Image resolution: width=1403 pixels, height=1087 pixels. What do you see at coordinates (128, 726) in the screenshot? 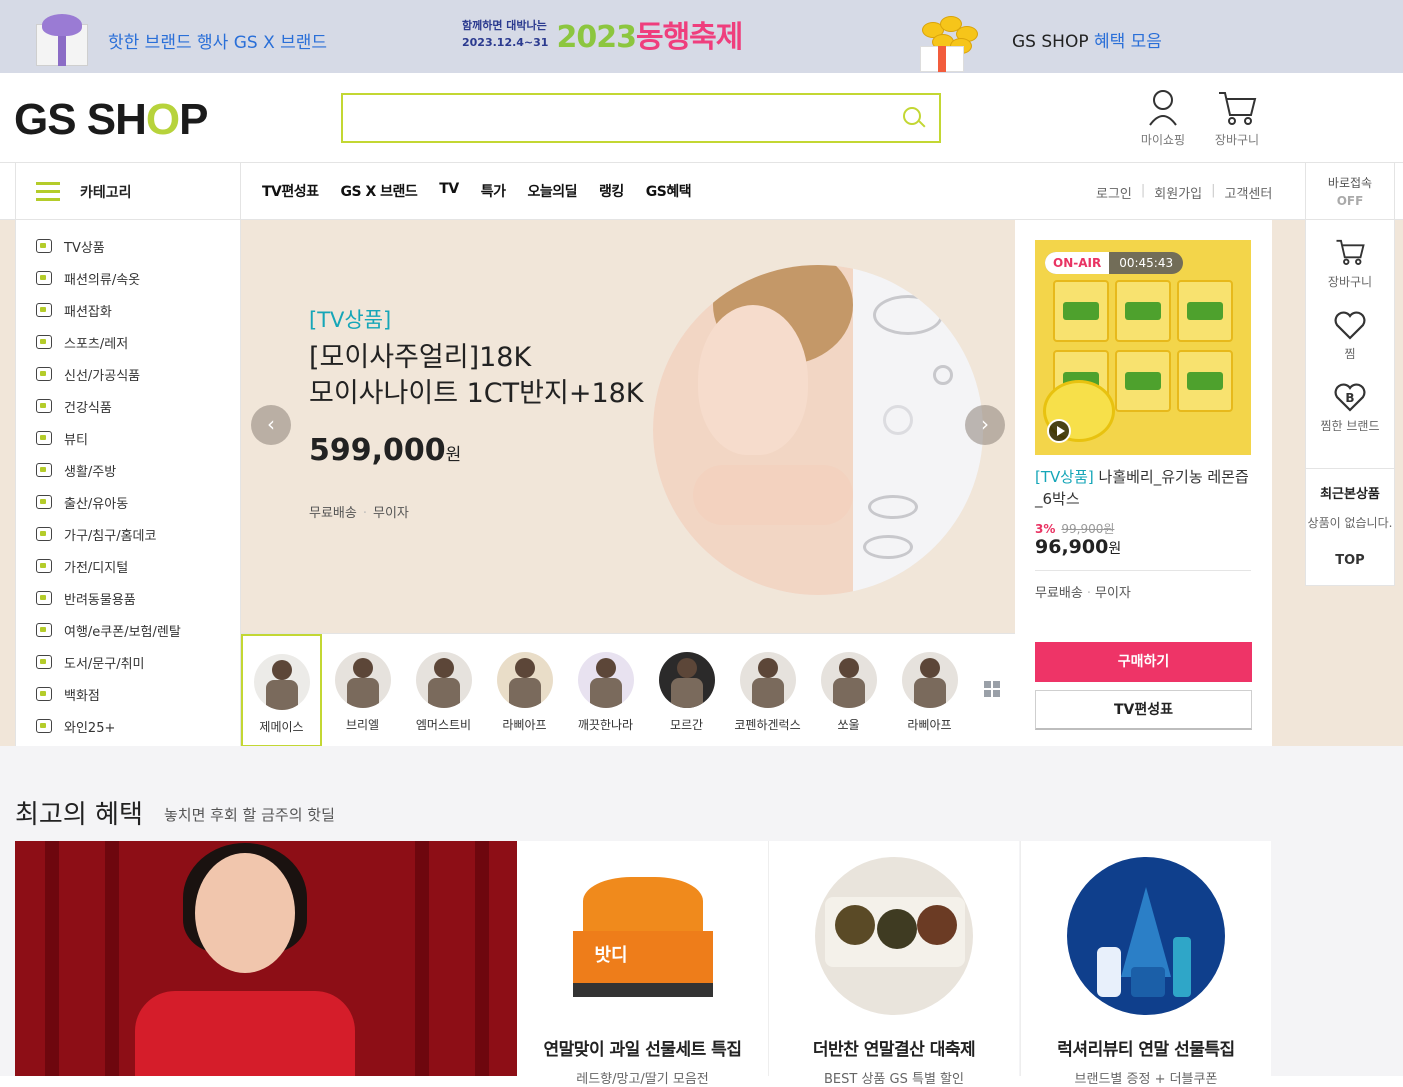
I see `sidebar-item-wine: 와인25+` at bounding box center [128, 726].